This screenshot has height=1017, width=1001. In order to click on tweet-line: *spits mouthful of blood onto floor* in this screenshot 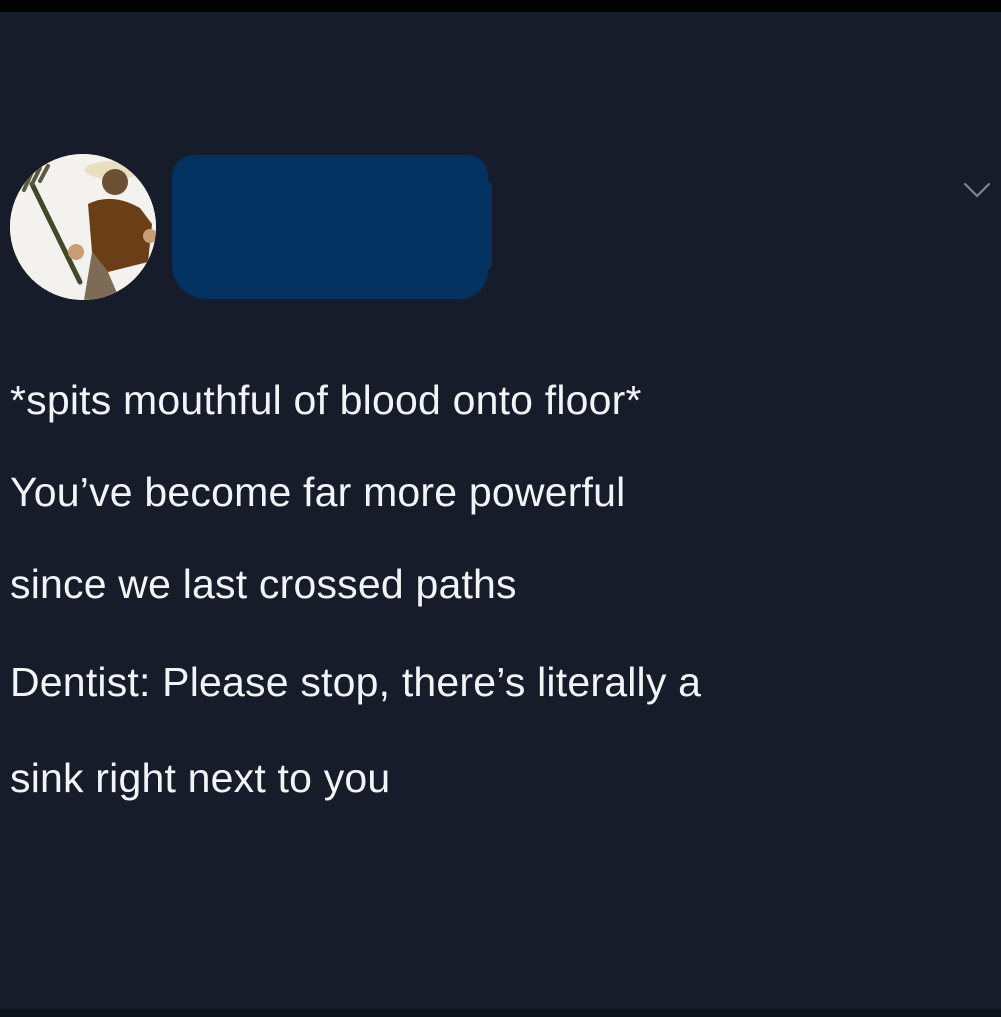, I will do `click(326, 400)`.